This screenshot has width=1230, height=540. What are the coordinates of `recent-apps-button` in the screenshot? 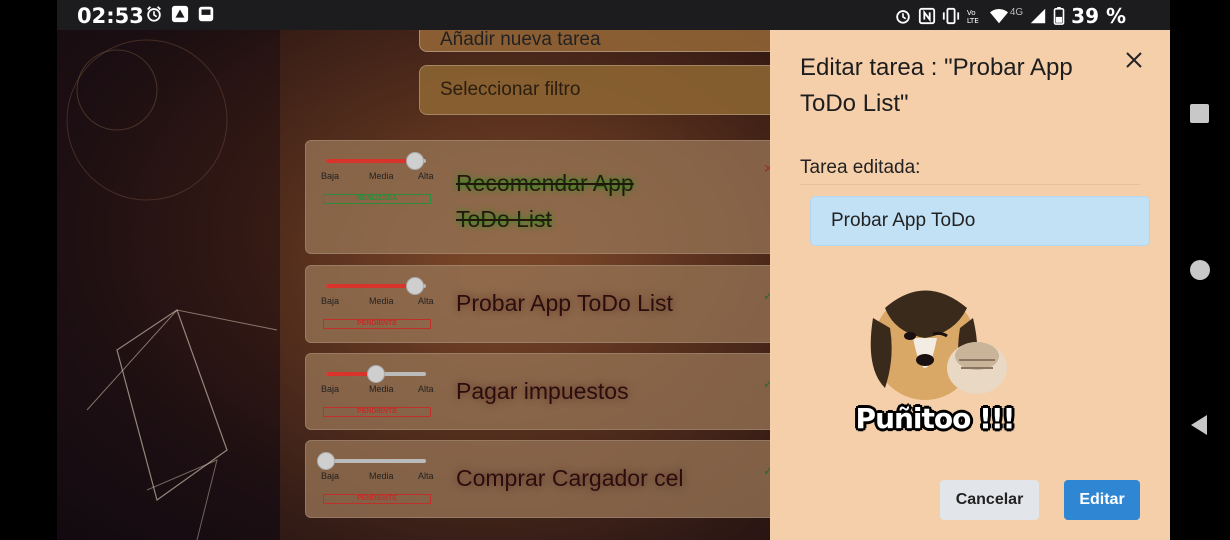 It's located at (1199, 113).